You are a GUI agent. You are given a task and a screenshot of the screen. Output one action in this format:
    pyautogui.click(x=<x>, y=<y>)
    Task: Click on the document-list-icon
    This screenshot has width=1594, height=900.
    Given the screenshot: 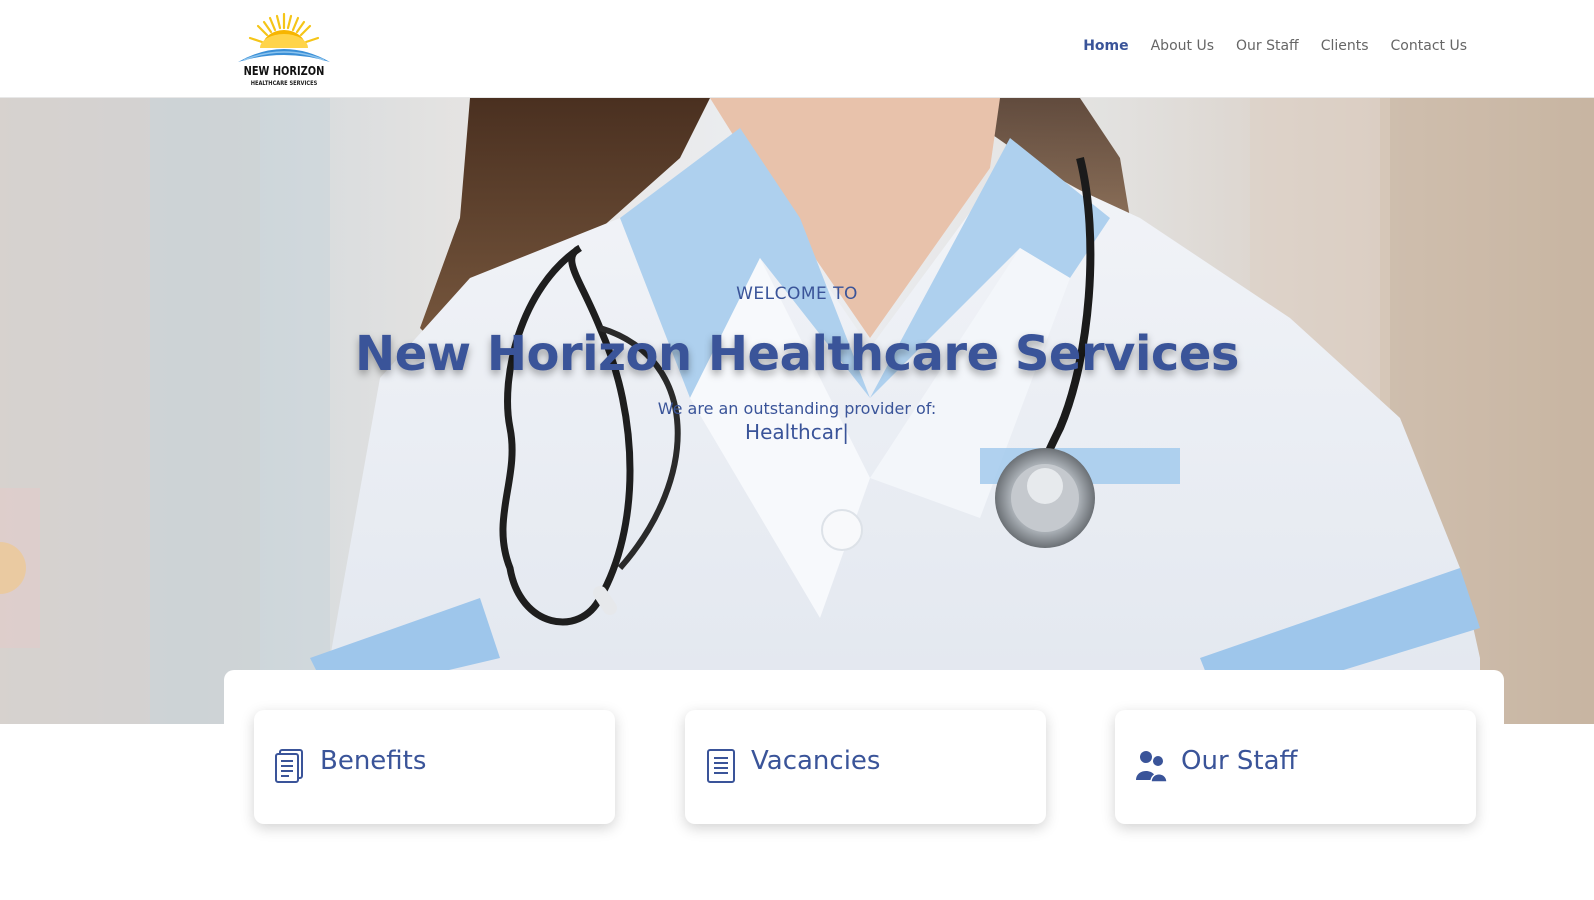 What is the action you would take?
    pyautogui.click(x=289, y=766)
    